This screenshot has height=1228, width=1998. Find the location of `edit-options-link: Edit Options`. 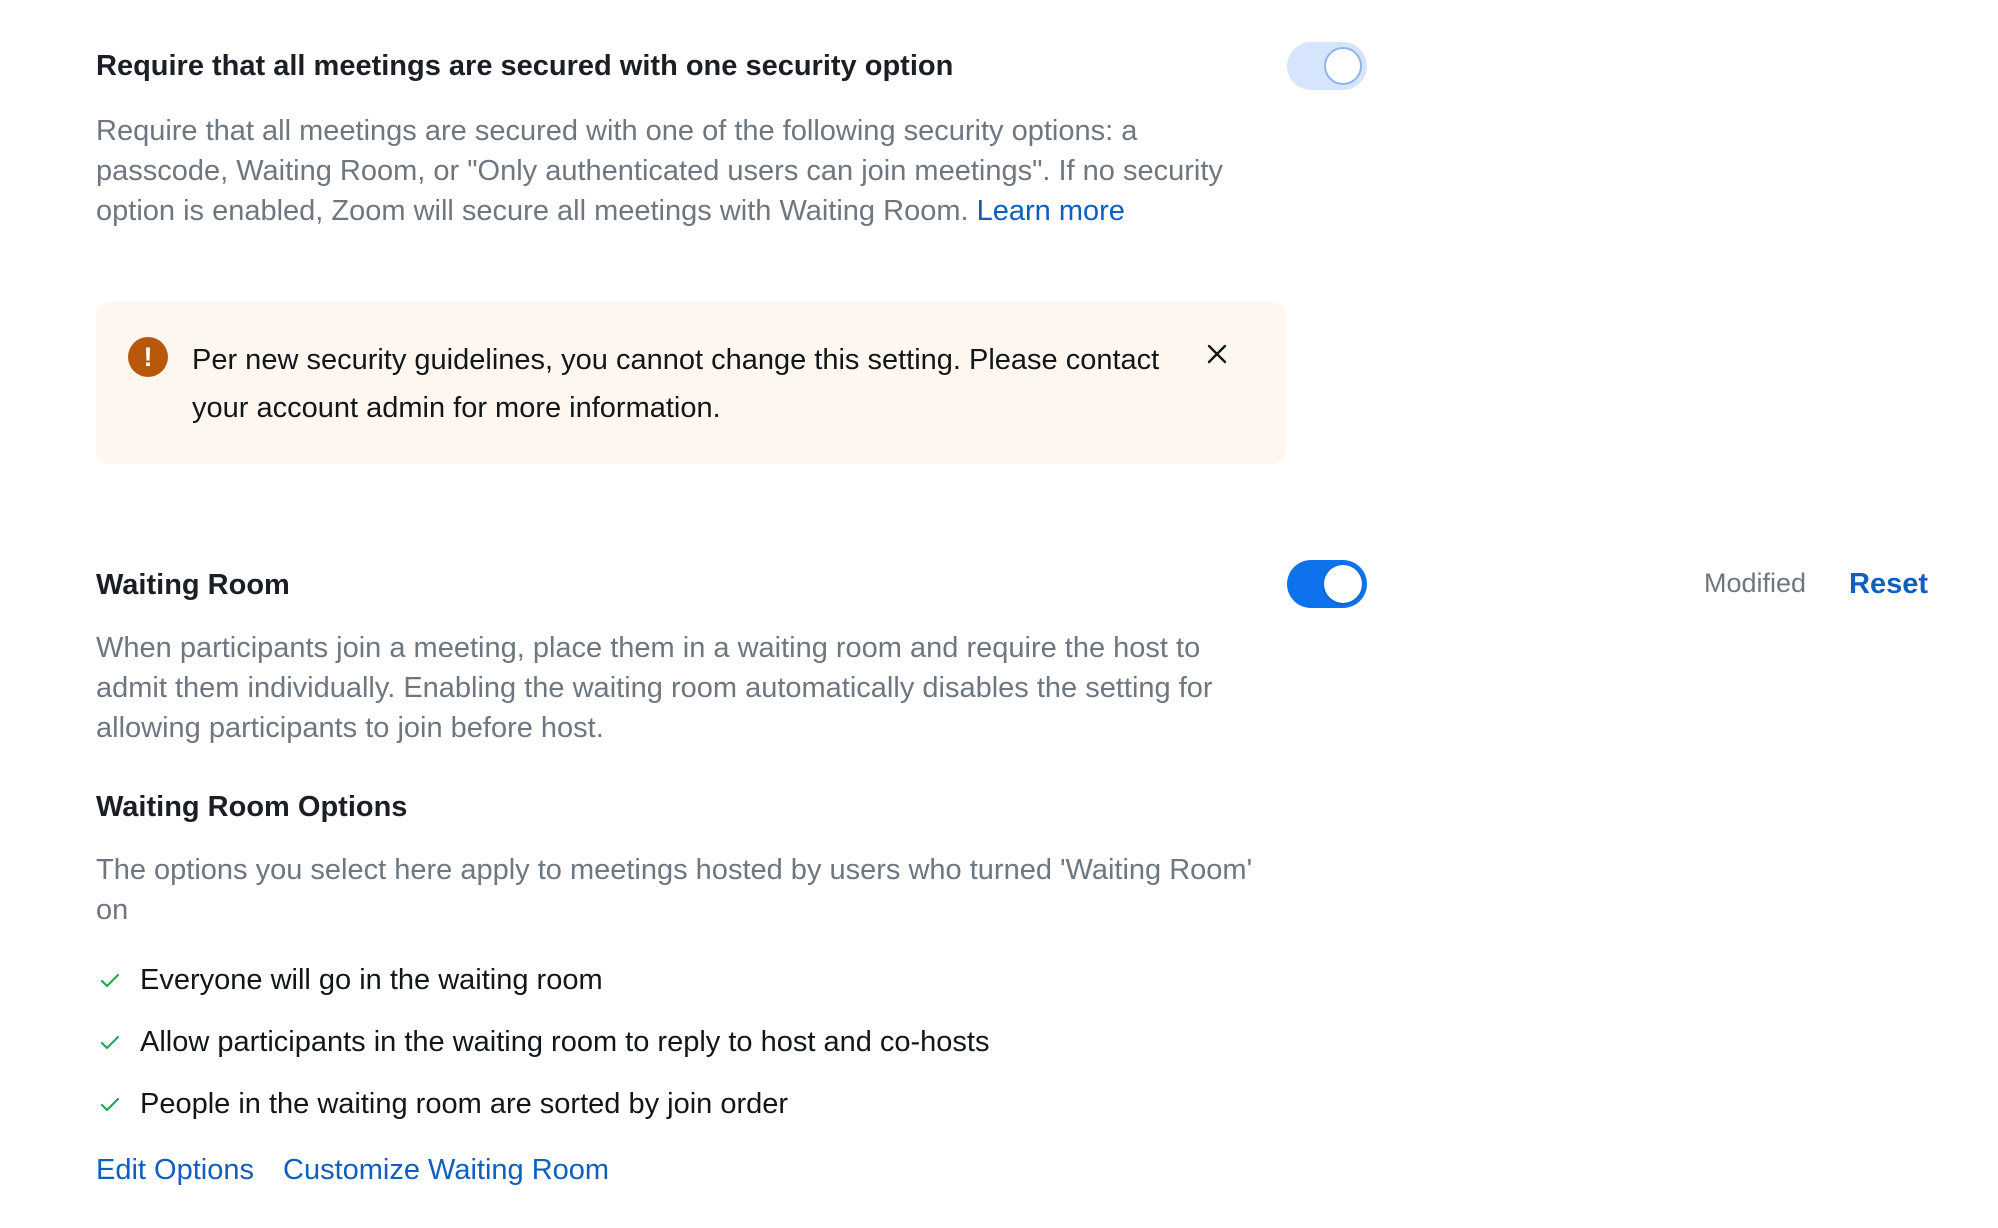

edit-options-link: Edit Options is located at coordinates (175, 1170).